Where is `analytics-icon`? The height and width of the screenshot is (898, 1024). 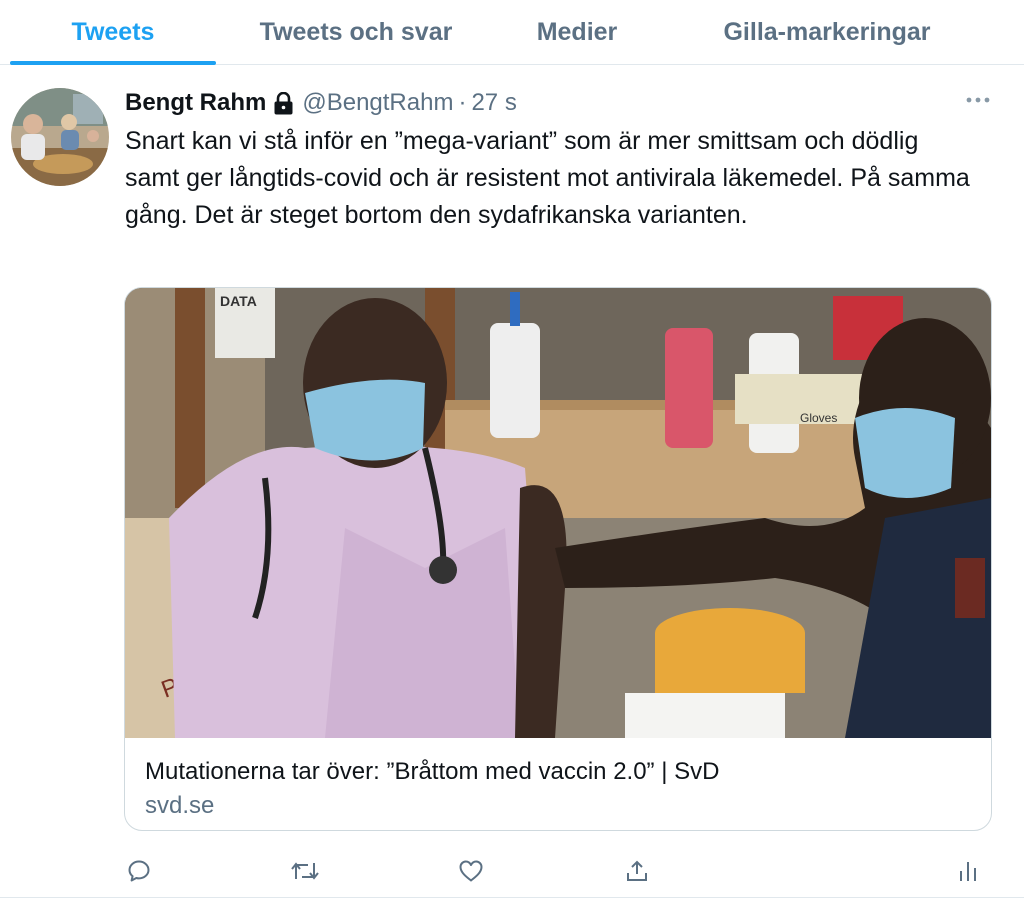 analytics-icon is located at coordinates (968, 871).